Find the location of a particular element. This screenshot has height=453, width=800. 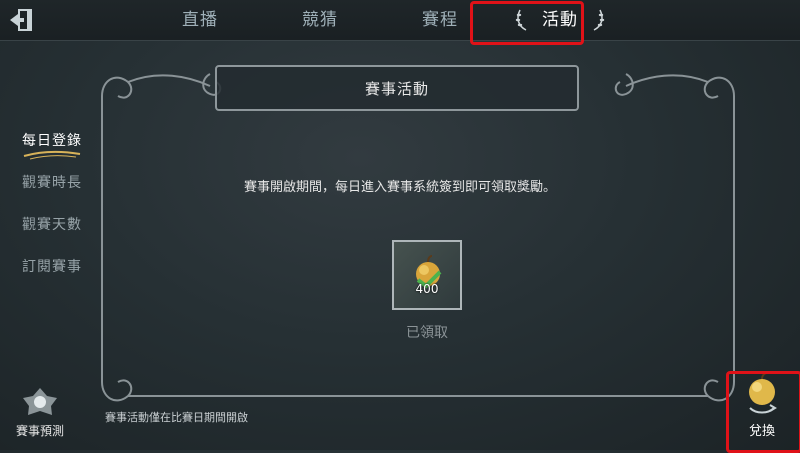

sidebar-item-subscribe: 訂閱賽事 is located at coordinates (57, 277).